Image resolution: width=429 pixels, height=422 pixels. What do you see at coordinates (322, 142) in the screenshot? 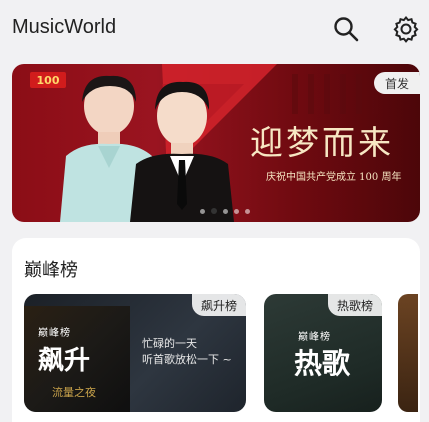
I see `banner-headline: 迎梦而来` at bounding box center [322, 142].